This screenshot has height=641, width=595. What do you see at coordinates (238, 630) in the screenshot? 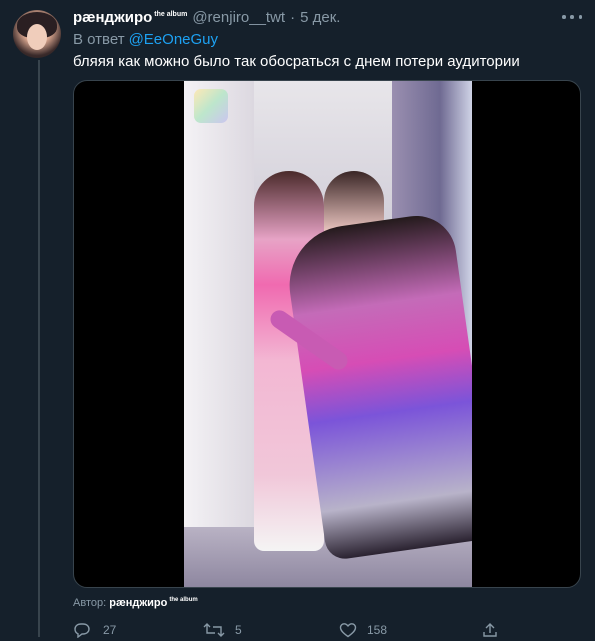
I see `retweet-count: 5` at bounding box center [238, 630].